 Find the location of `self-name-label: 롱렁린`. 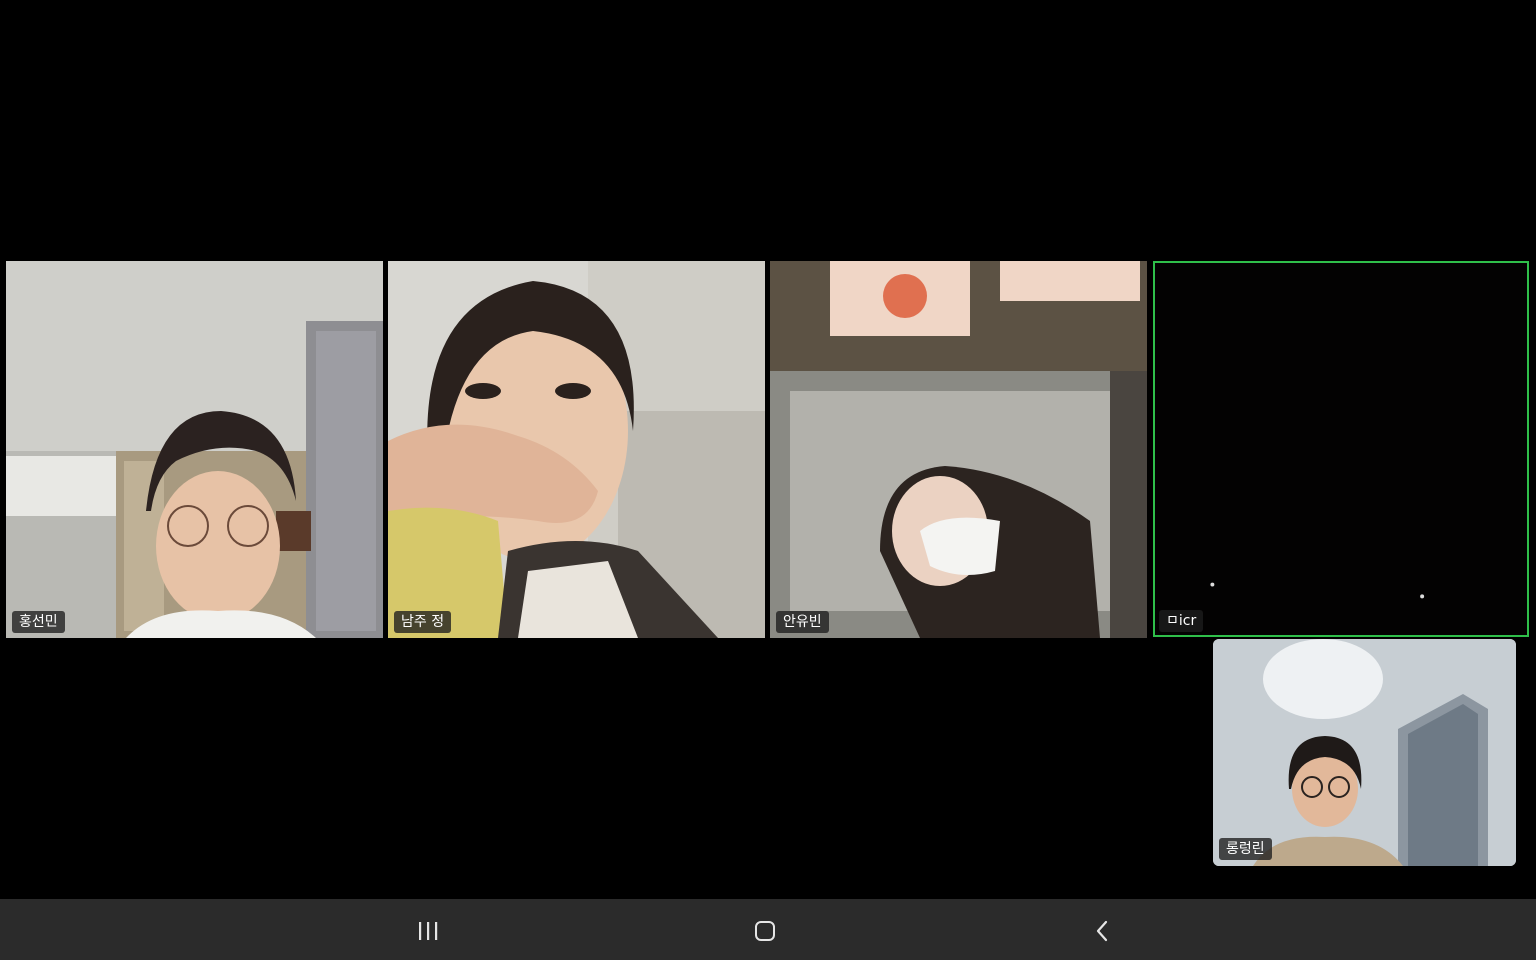

self-name-label: 롱렁린 is located at coordinates (1245, 849).